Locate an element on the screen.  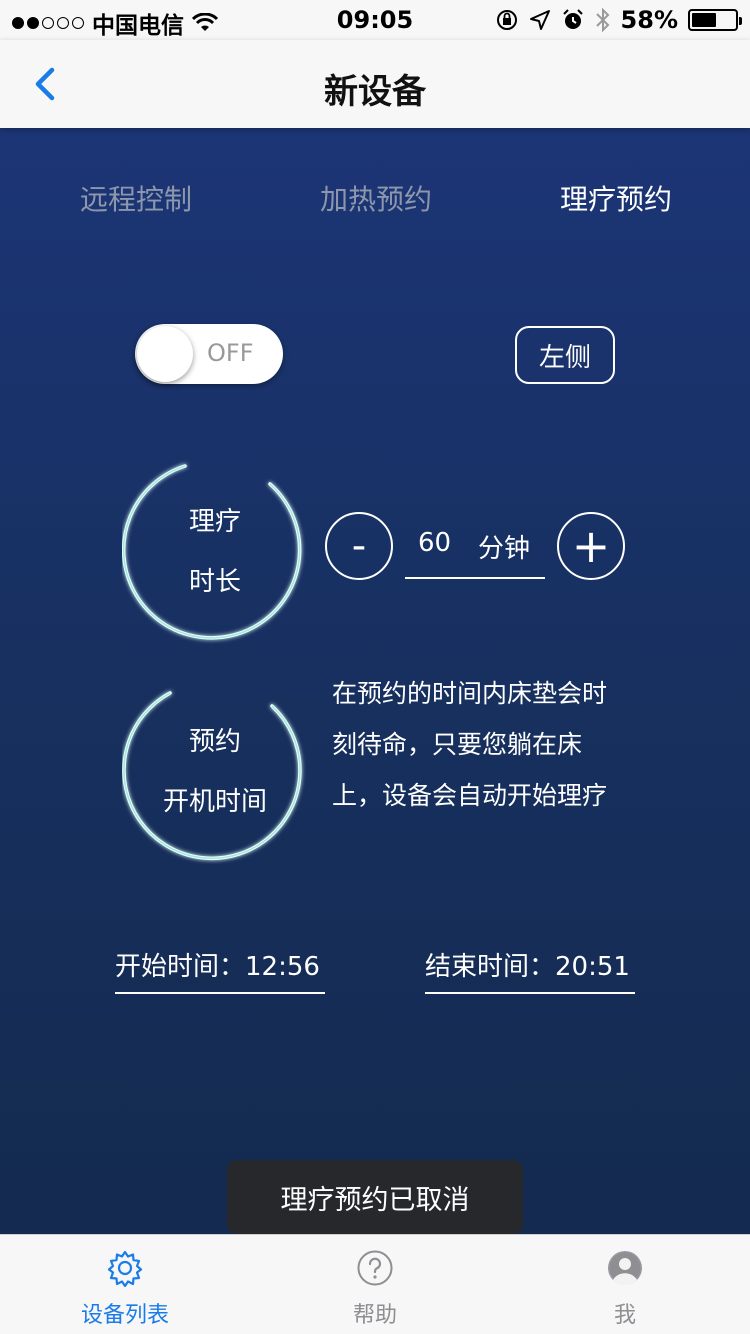
start-time-field: 开始时间：12:56 is located at coordinates (220, 964).